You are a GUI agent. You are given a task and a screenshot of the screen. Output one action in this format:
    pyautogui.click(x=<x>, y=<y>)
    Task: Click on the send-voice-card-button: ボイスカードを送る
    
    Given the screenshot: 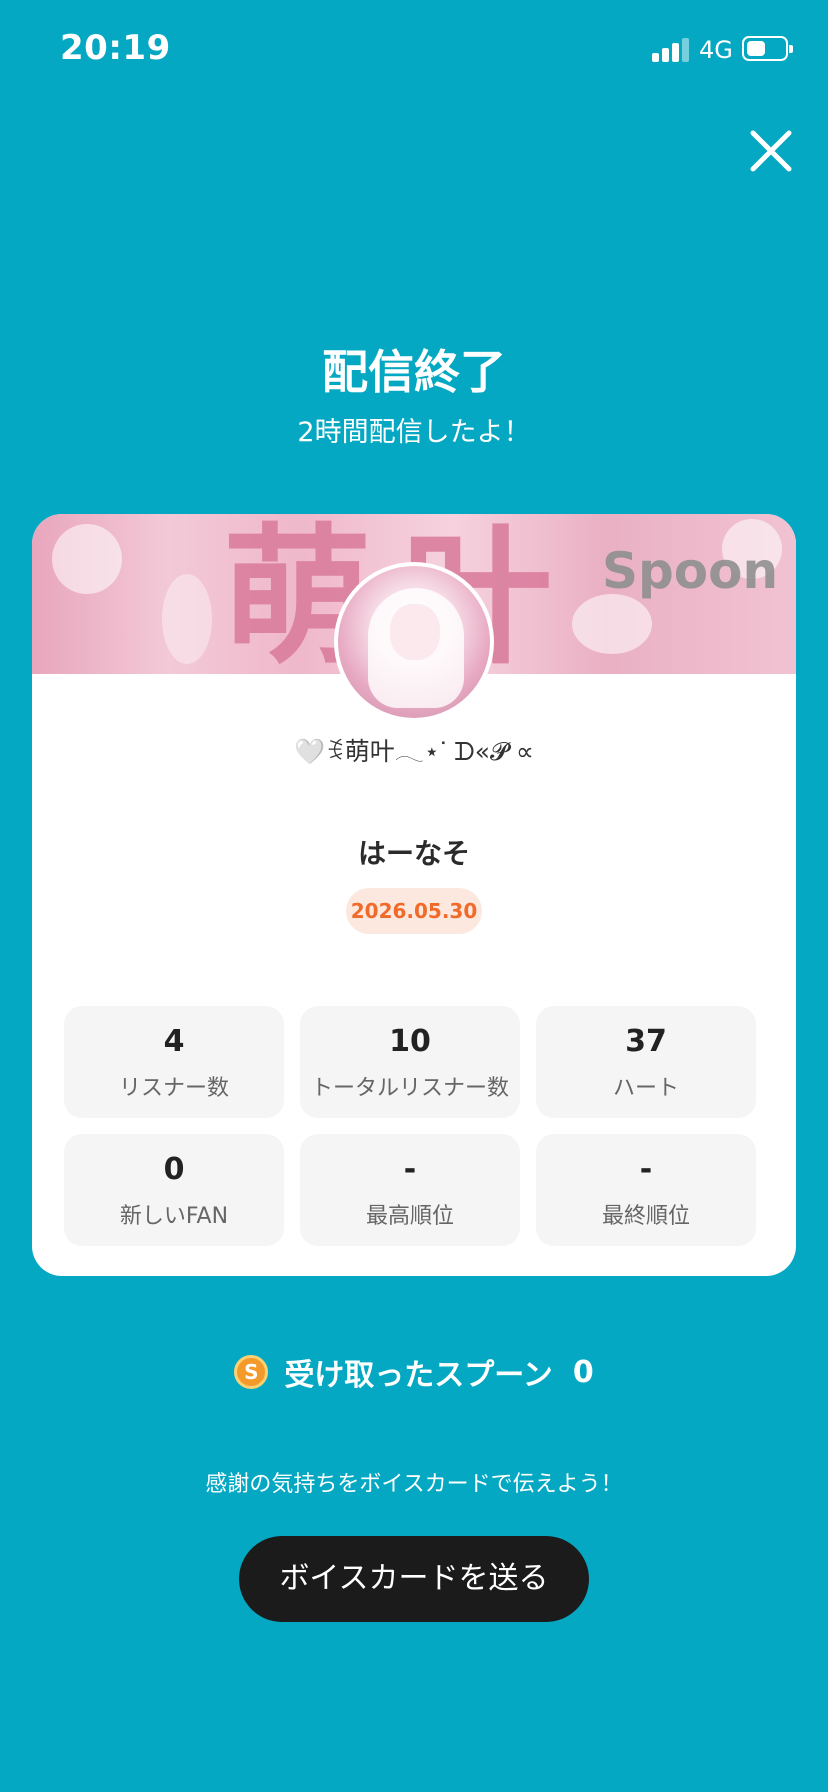 What is the action you would take?
    pyautogui.click(x=414, y=1579)
    